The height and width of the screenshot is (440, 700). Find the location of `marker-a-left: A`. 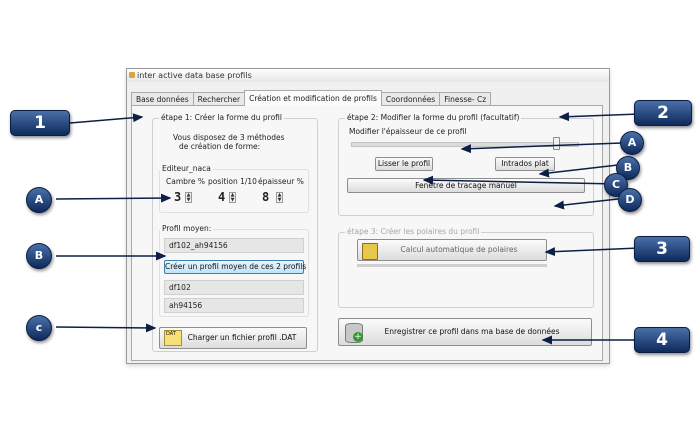

marker-a-left: A is located at coordinates (39, 200).